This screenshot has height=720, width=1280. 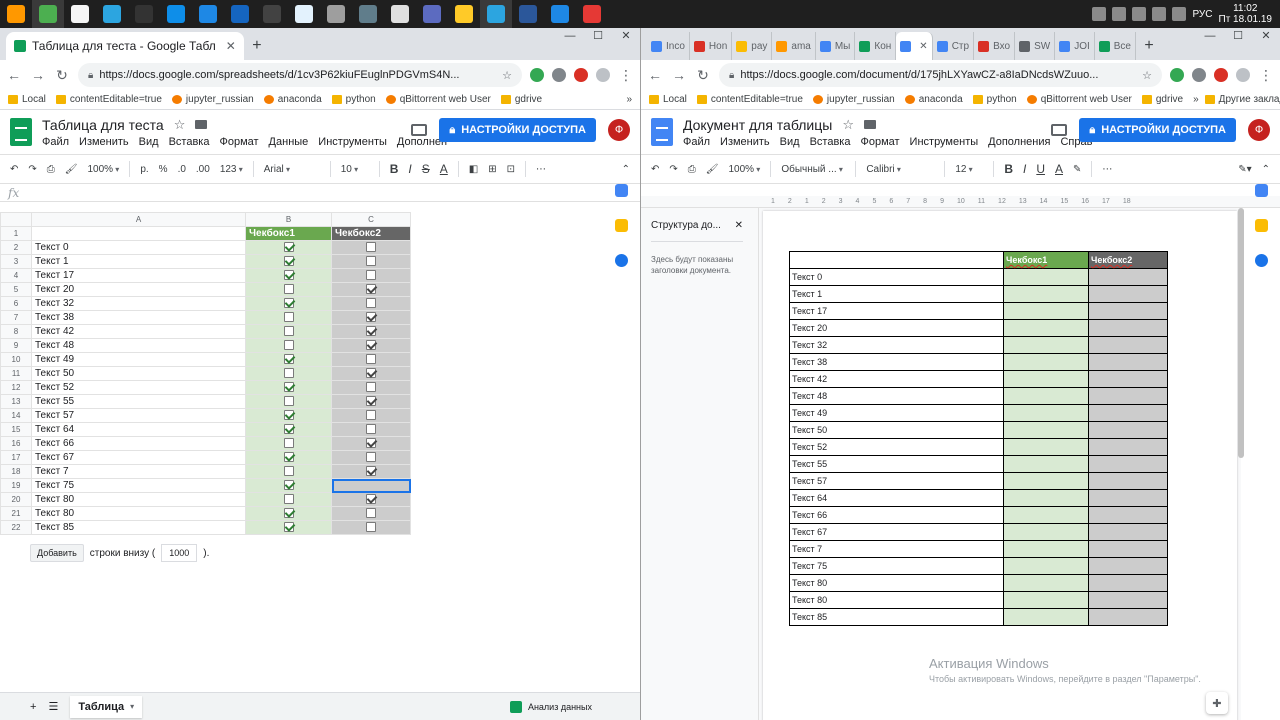 What do you see at coordinates (692, 169) in the screenshot?
I see `print-icon: ⎙` at bounding box center [692, 169].